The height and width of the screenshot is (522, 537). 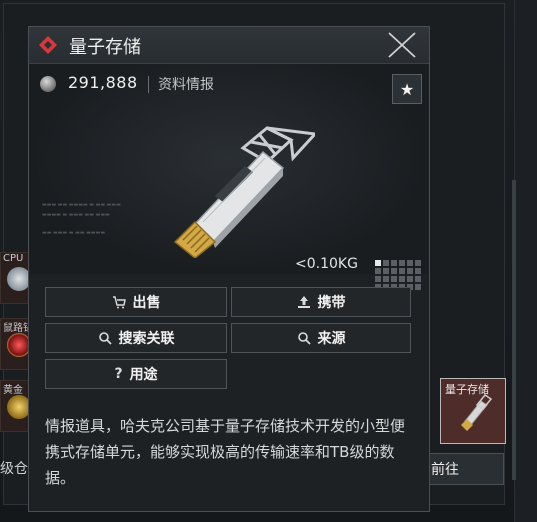 What do you see at coordinates (229, 45) in the screenshot?
I see `dialog-header: 量子存储` at bounding box center [229, 45].